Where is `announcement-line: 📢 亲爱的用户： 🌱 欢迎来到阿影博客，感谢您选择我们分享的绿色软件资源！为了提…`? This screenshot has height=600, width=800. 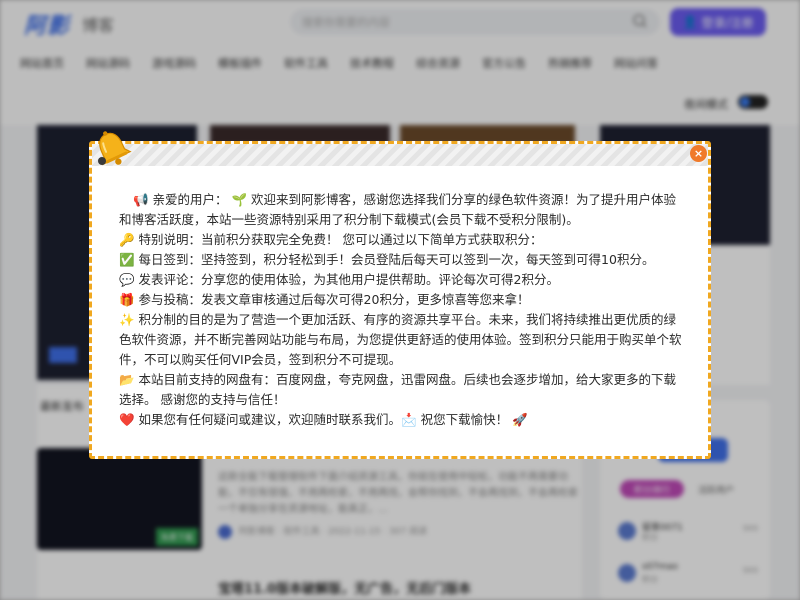 announcement-line: 📢 亲爱的用户： 🌱 欢迎来到阿影博客，感谢您选择我们分享的绿色软件资源！为了提… is located at coordinates (398, 209).